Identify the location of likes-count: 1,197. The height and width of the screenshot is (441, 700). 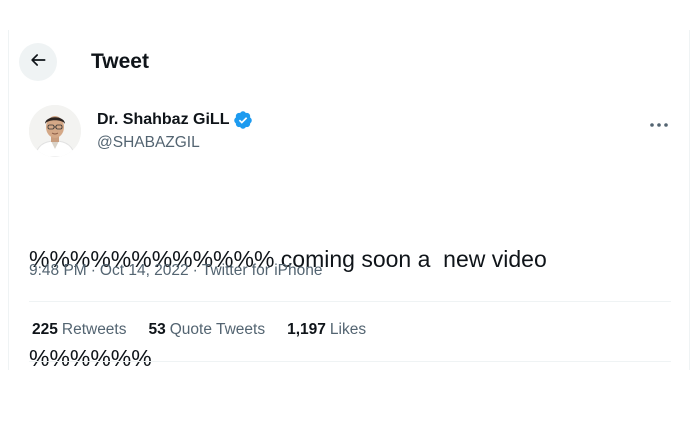
(306, 329).